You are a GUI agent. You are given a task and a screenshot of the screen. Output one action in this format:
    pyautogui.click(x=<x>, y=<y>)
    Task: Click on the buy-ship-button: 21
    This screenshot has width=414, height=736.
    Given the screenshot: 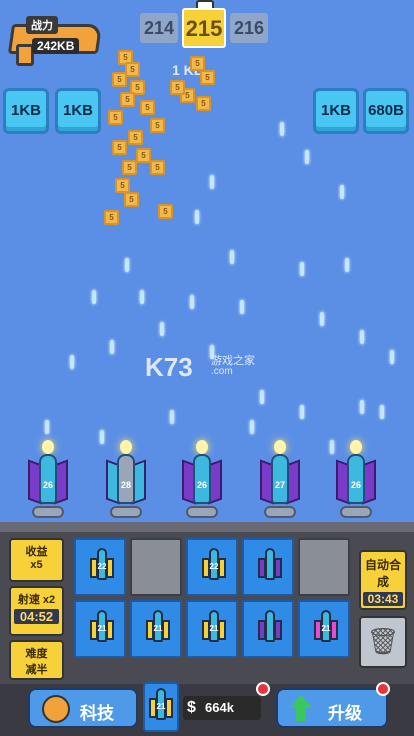 What is the action you would take?
    pyautogui.click(x=161, y=707)
    